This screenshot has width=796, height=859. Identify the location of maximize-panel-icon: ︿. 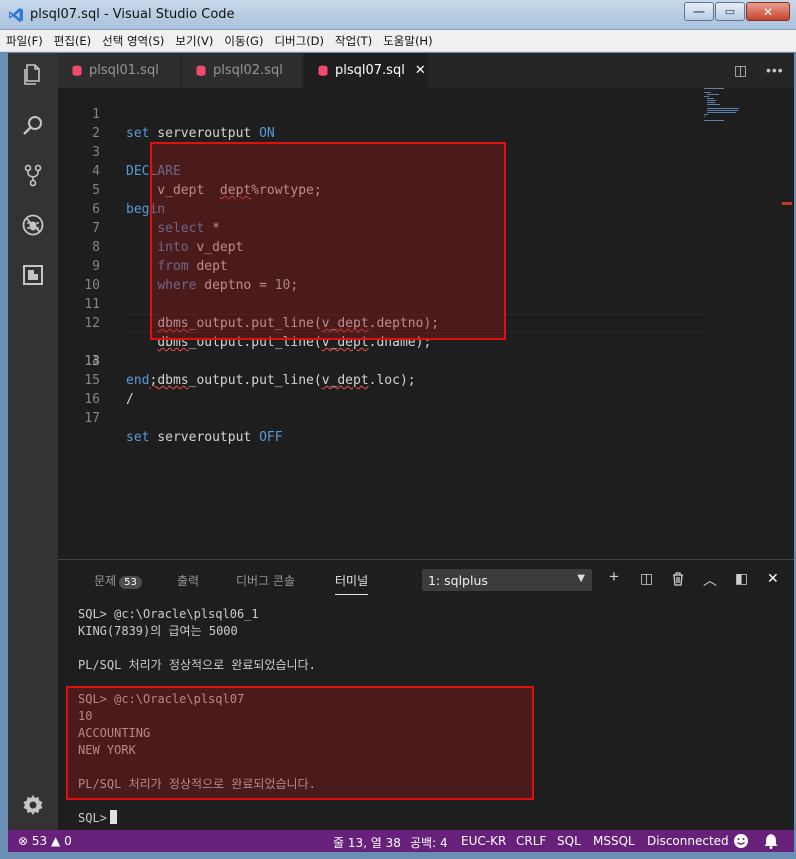
(710, 580).